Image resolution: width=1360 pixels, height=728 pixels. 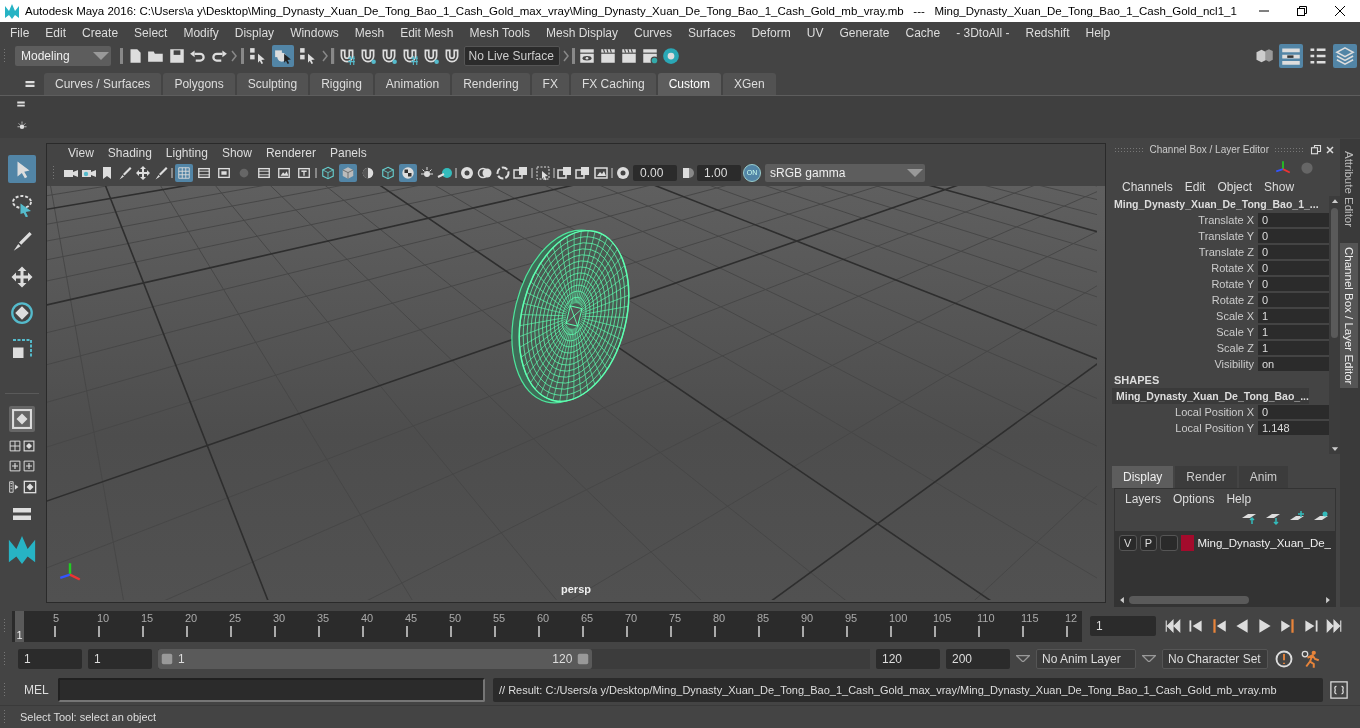 What do you see at coordinates (923, 32) in the screenshot?
I see `menu-item: Cache` at bounding box center [923, 32].